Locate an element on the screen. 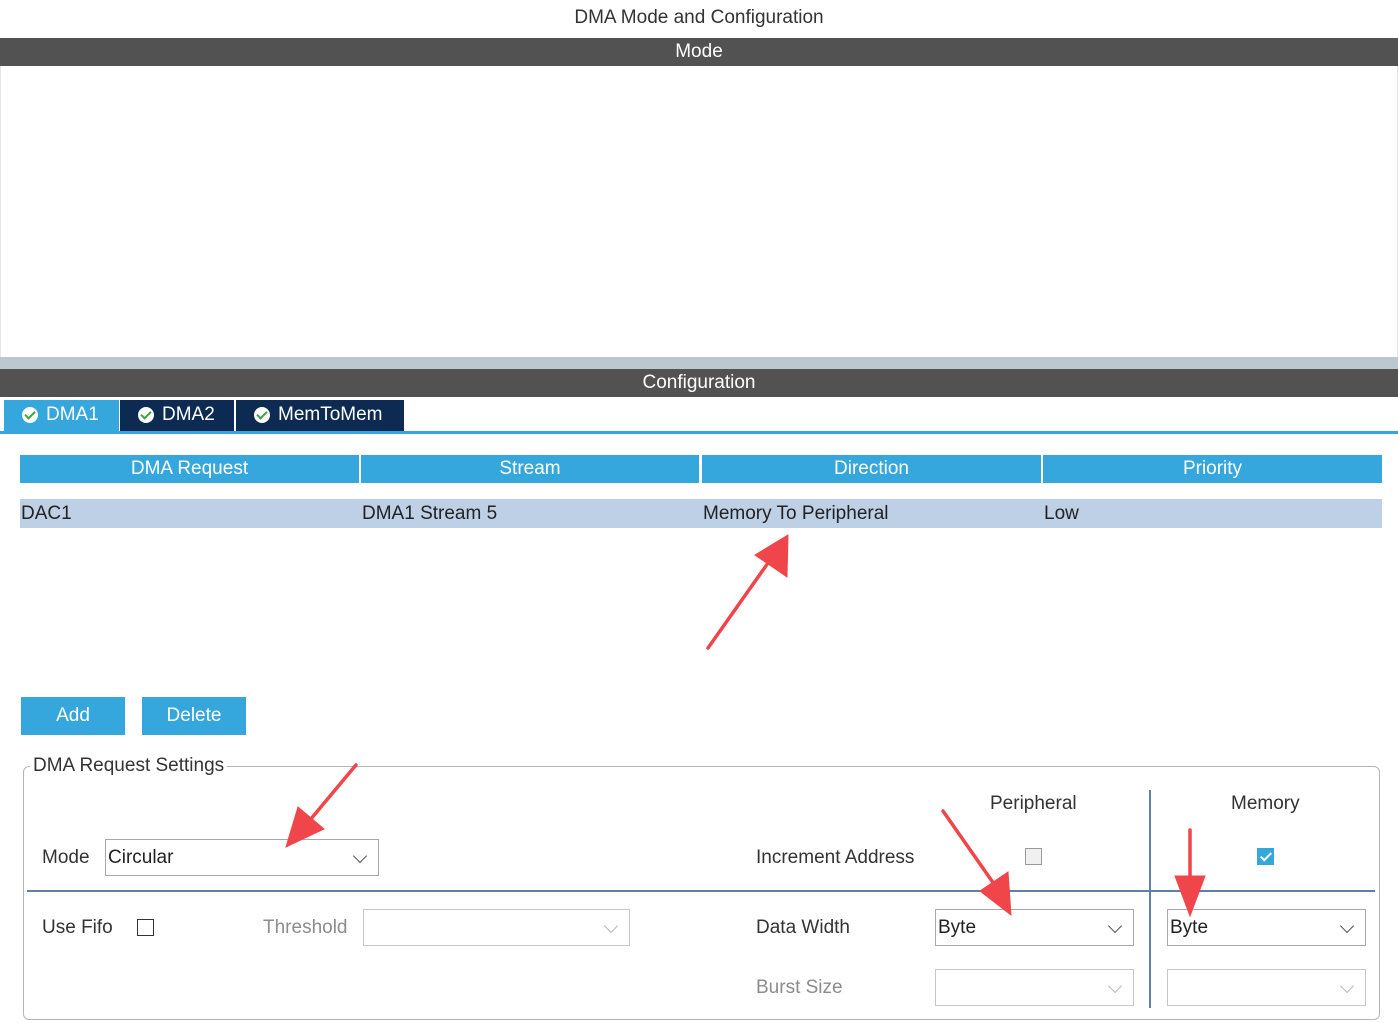 Image resolution: width=1398 pixels, height=1023 pixels. mode-section-header: Mode is located at coordinates (699, 52).